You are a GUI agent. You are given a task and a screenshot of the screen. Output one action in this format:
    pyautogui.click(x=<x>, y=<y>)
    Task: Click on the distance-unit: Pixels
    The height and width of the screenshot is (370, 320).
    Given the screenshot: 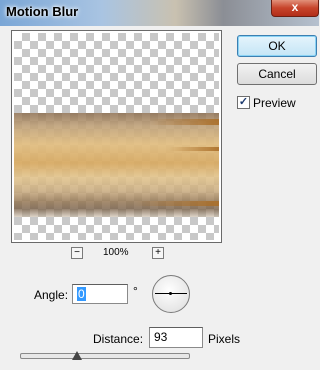 What is the action you would take?
    pyautogui.click(x=224, y=339)
    